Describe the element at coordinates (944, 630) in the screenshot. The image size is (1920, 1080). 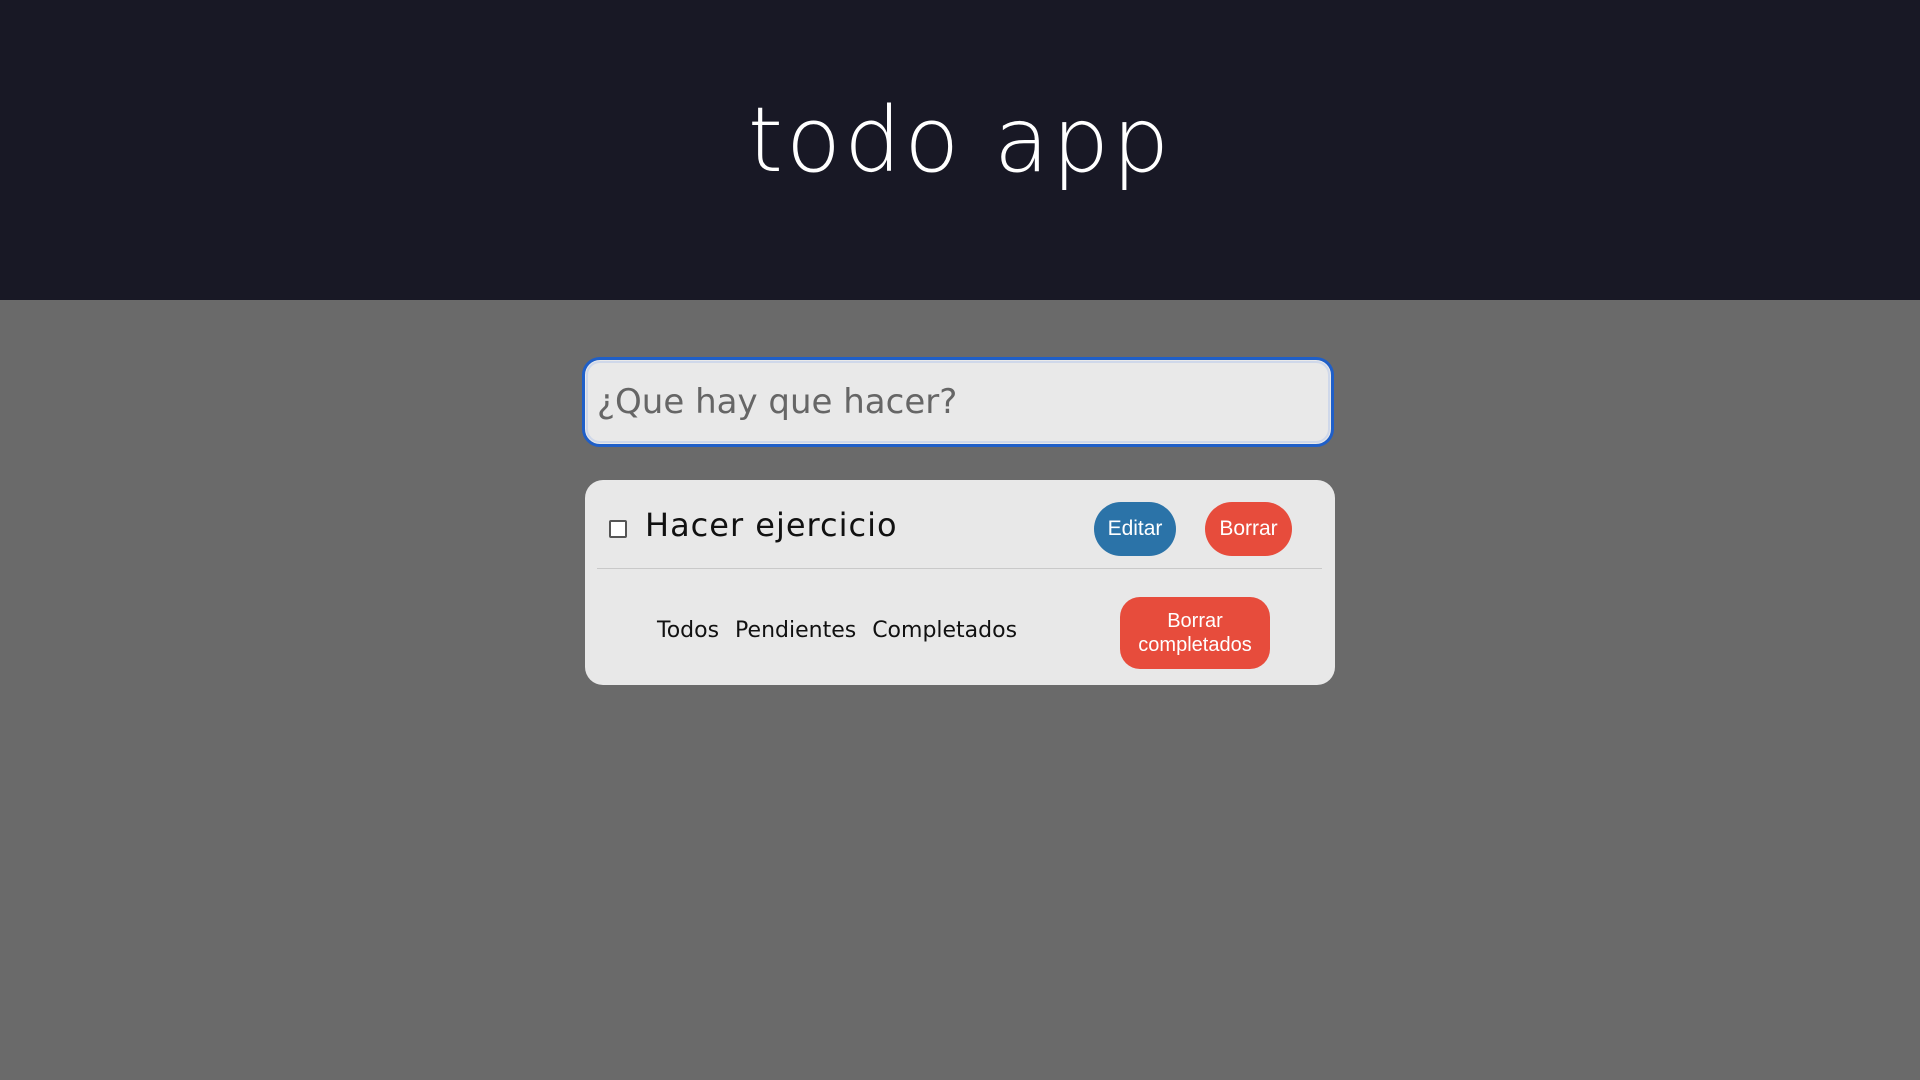
I see `filter-completed: Completados` at that location.